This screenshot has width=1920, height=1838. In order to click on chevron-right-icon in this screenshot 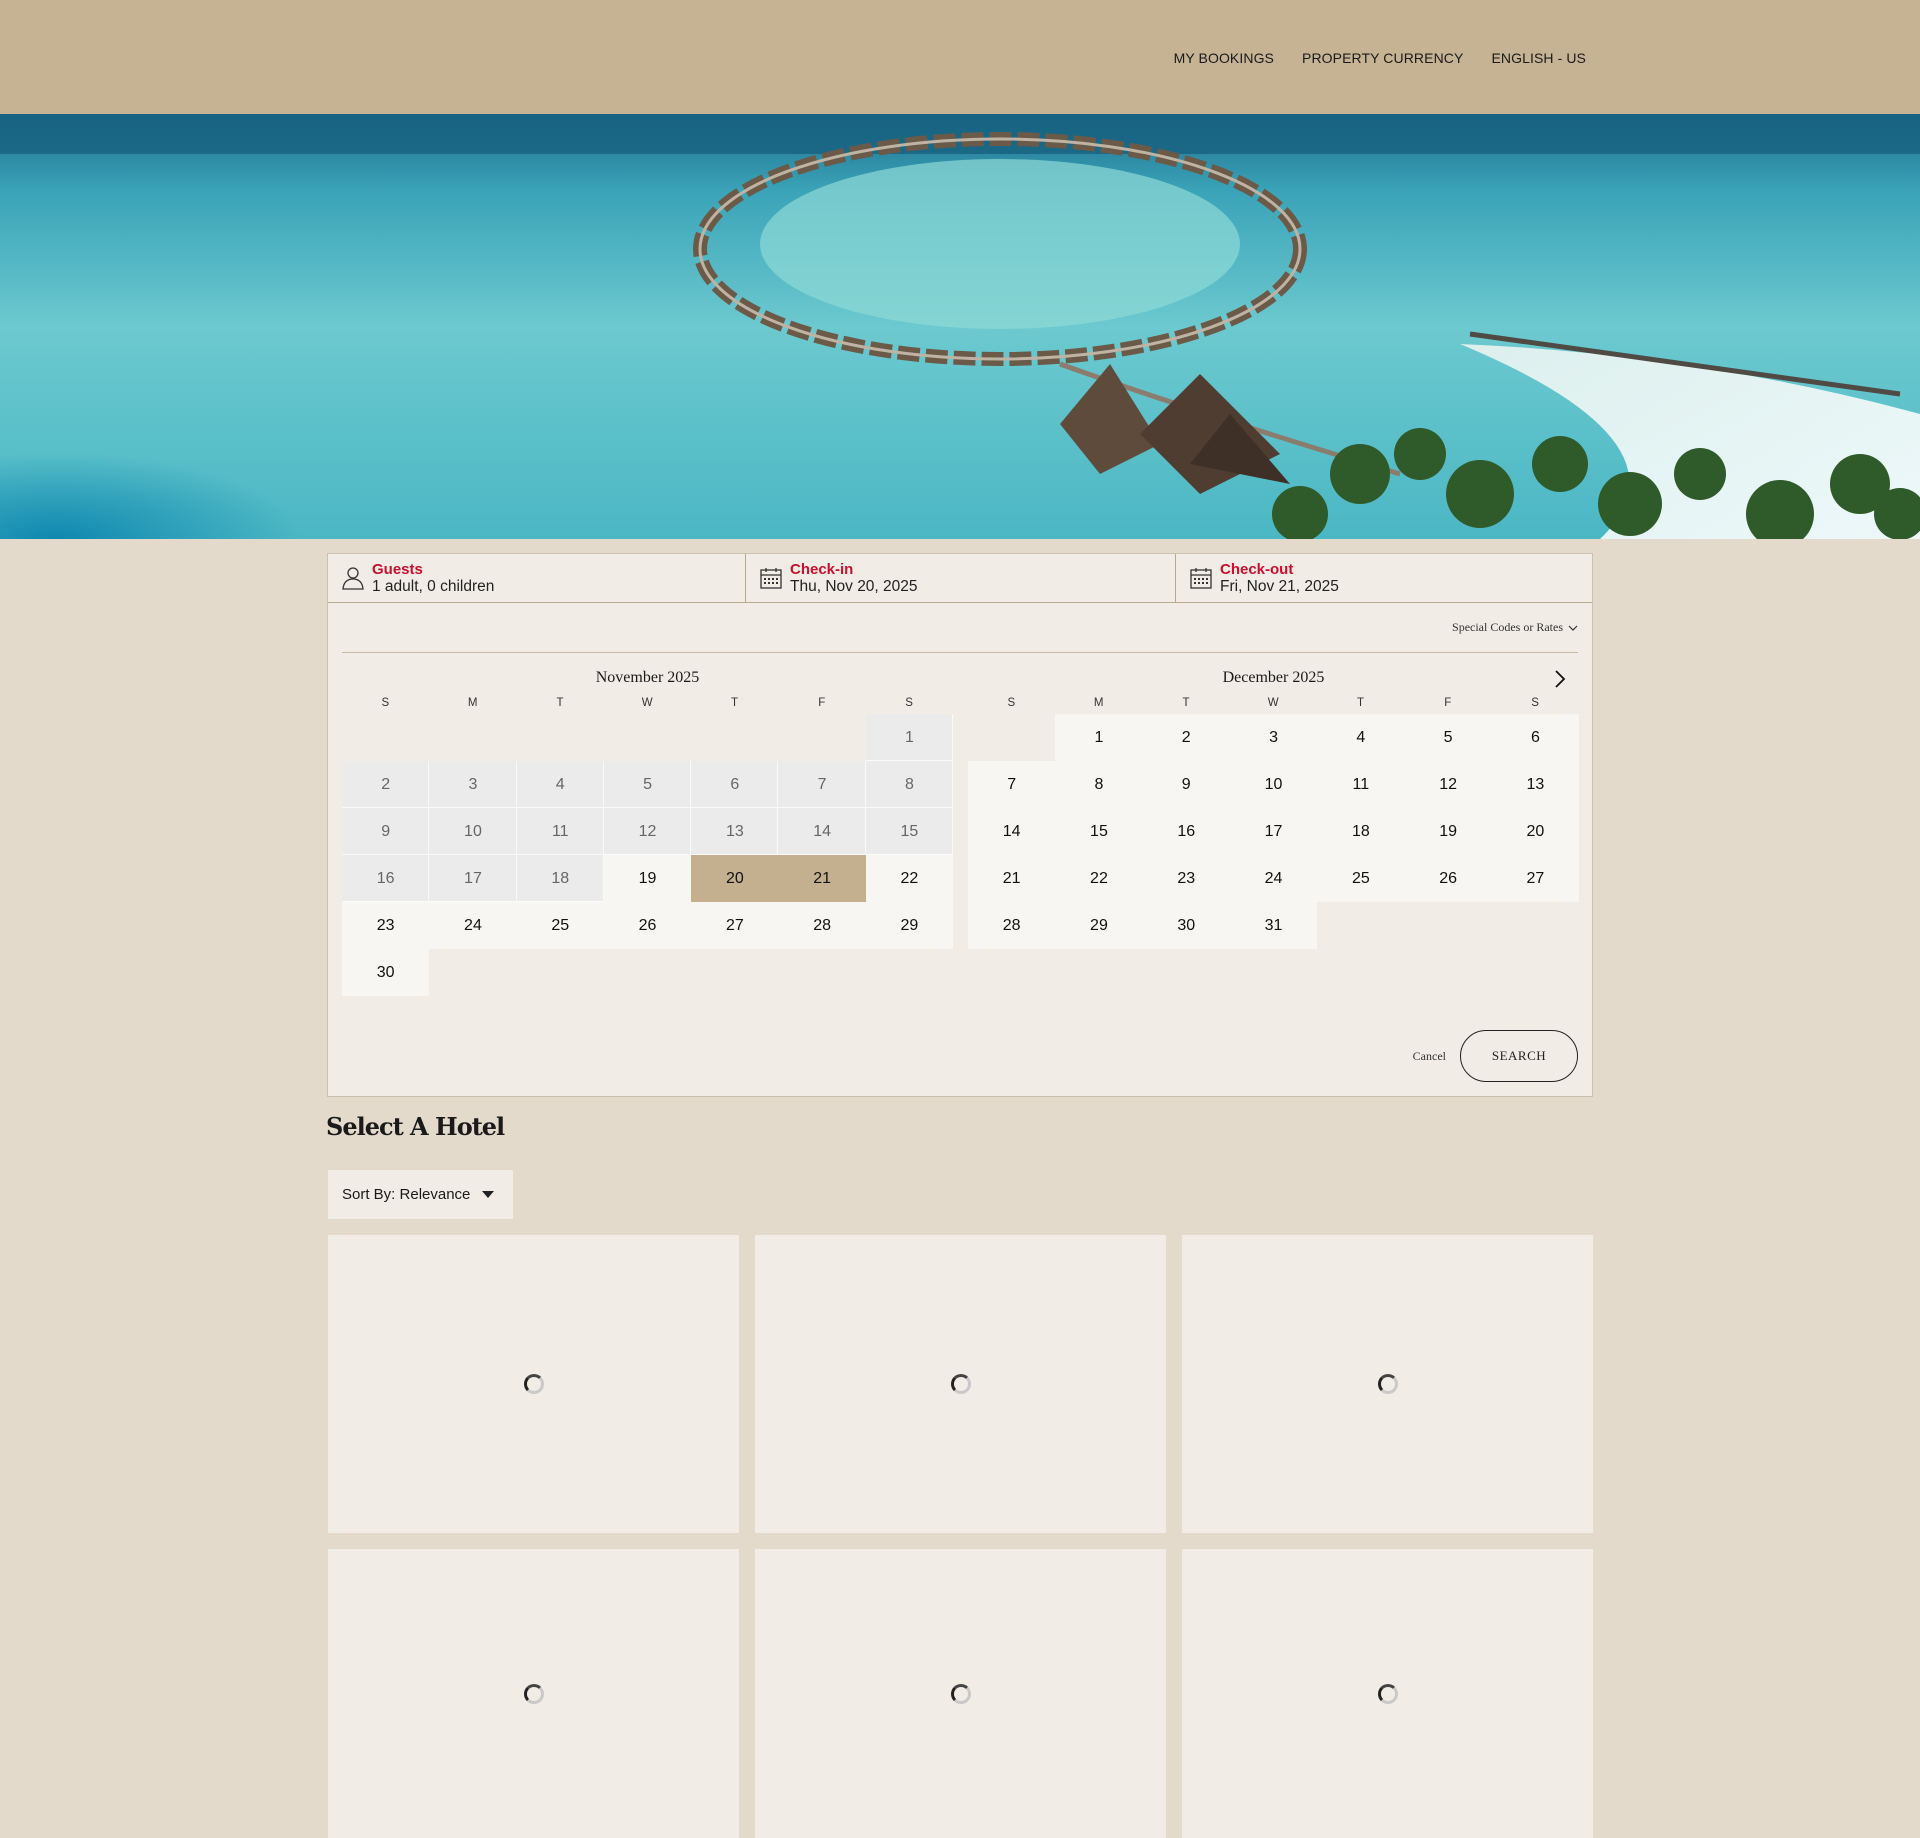, I will do `click(1560, 679)`.